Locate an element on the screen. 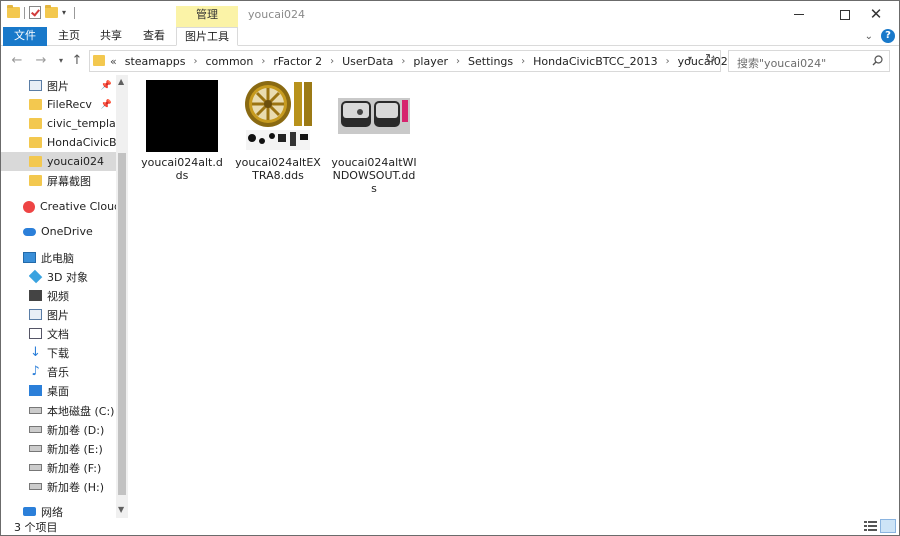 Image resolution: width=900 pixels, height=536 pixels. sidebar-item-civic-template: civic_template is located at coordinates (72, 123).